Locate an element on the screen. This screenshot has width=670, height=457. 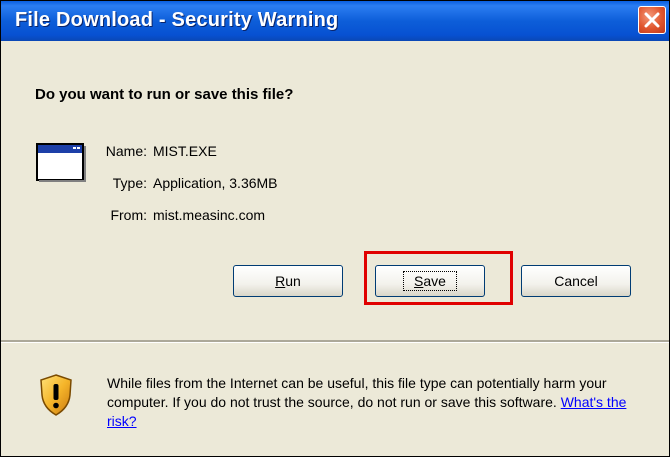
run-button: Run is located at coordinates (288, 281).